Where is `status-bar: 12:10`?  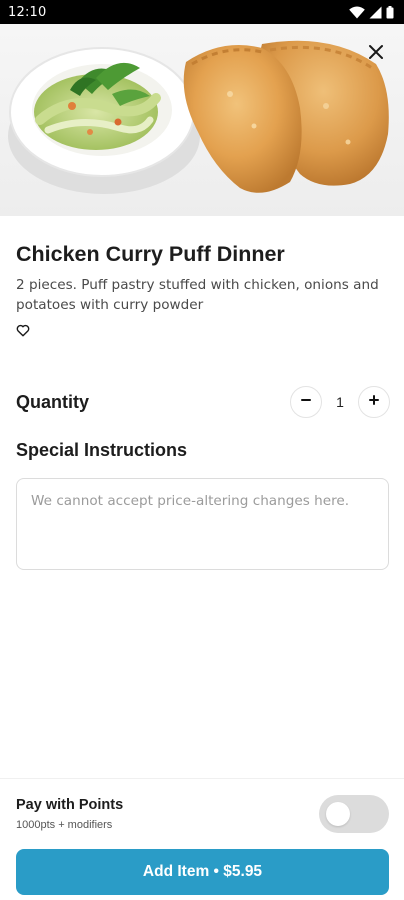 status-bar: 12:10 is located at coordinates (202, 12).